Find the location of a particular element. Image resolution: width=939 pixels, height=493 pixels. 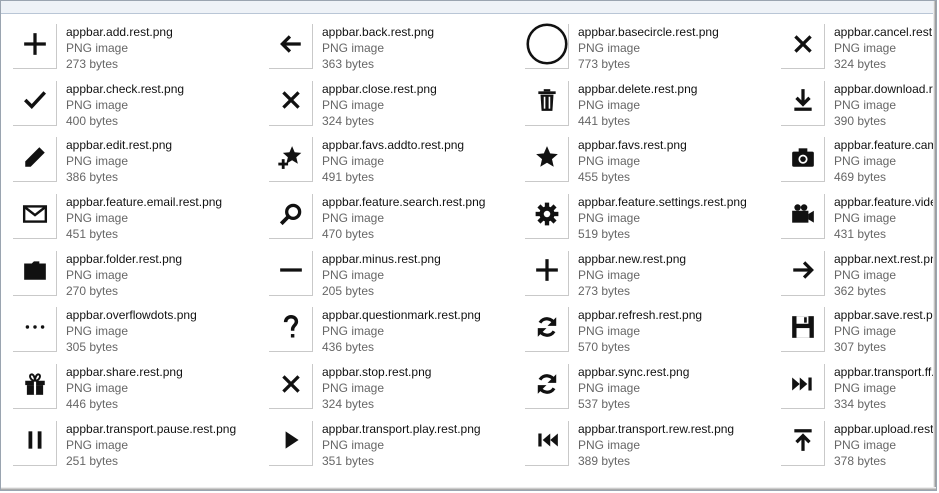

file-size: 363 bytes is located at coordinates (348, 64).